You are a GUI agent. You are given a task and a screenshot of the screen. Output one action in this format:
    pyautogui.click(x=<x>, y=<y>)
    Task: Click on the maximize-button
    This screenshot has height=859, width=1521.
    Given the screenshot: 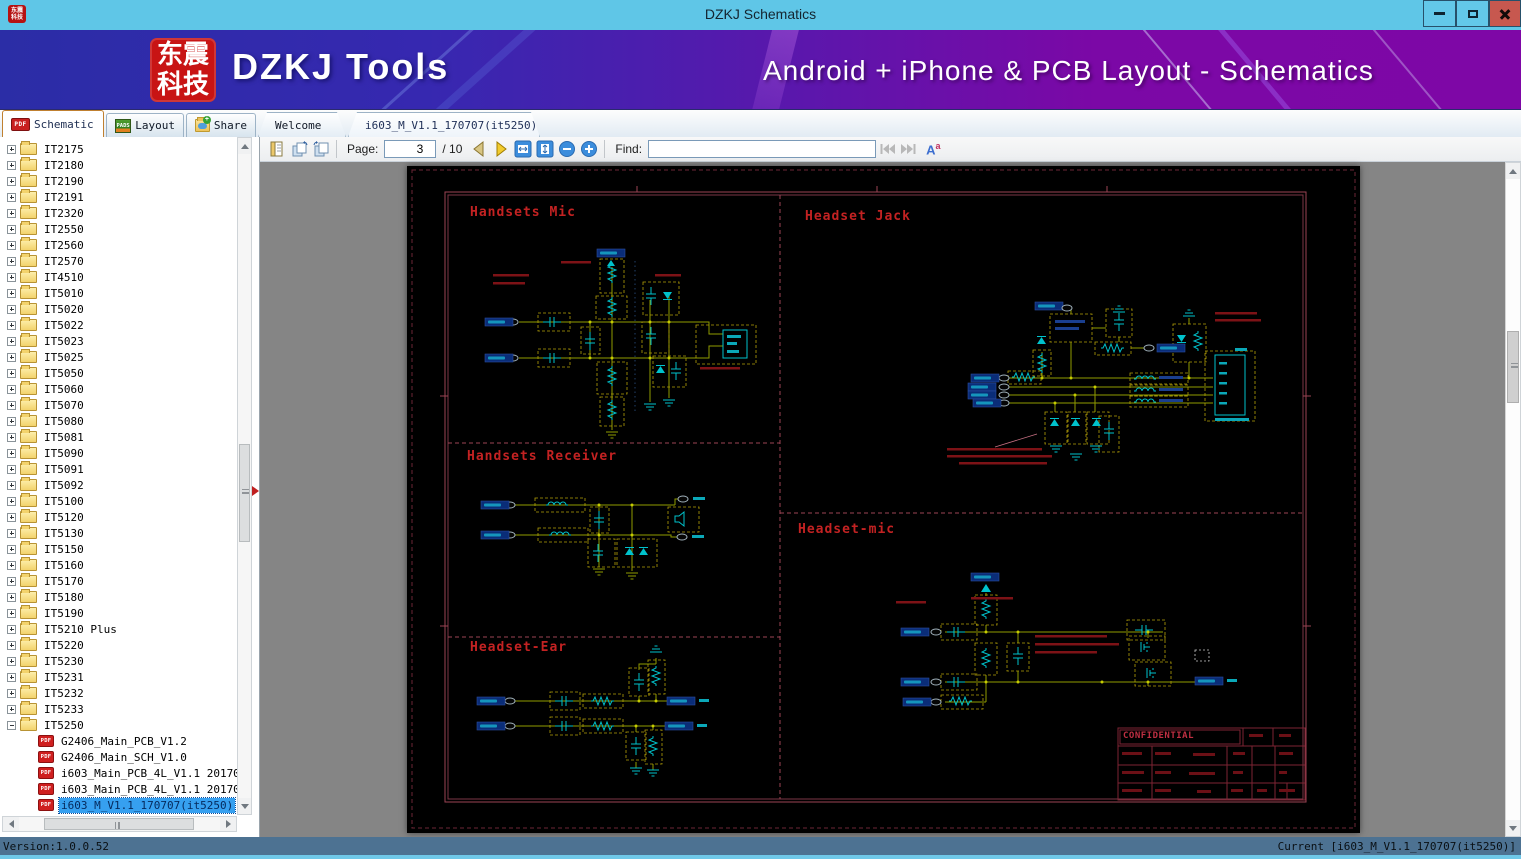 What is the action you would take?
    pyautogui.click(x=1472, y=13)
    